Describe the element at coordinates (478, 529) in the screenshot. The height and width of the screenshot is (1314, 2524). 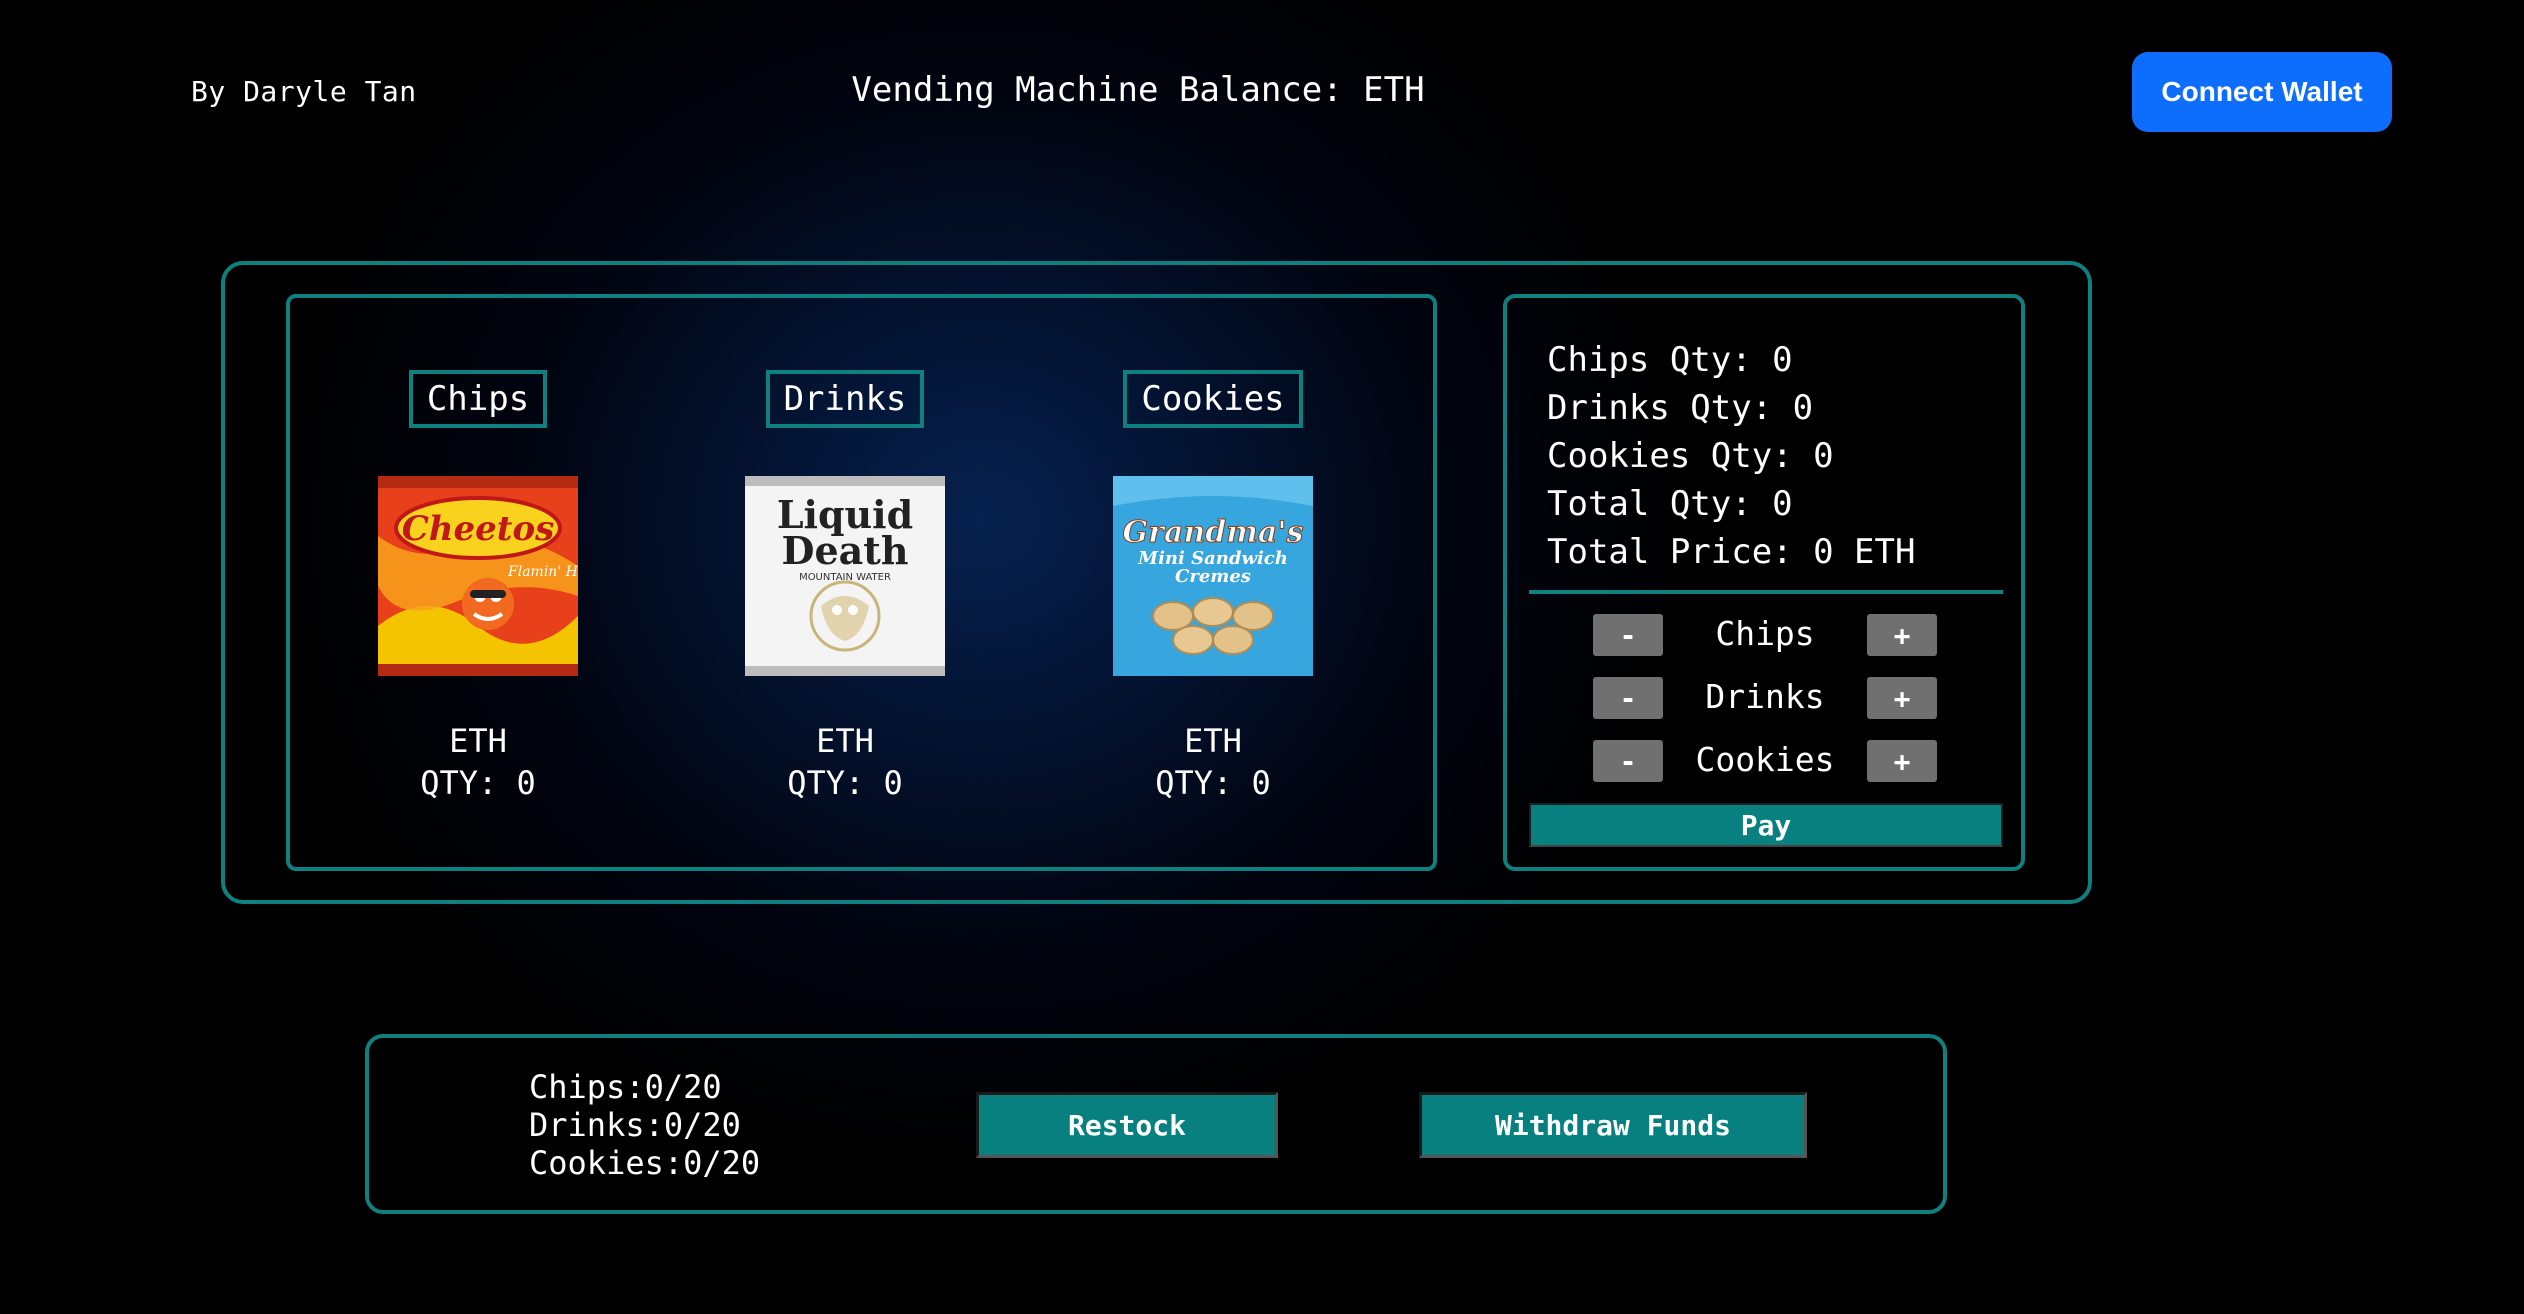
I see `svg-text: Cheetos` at that location.